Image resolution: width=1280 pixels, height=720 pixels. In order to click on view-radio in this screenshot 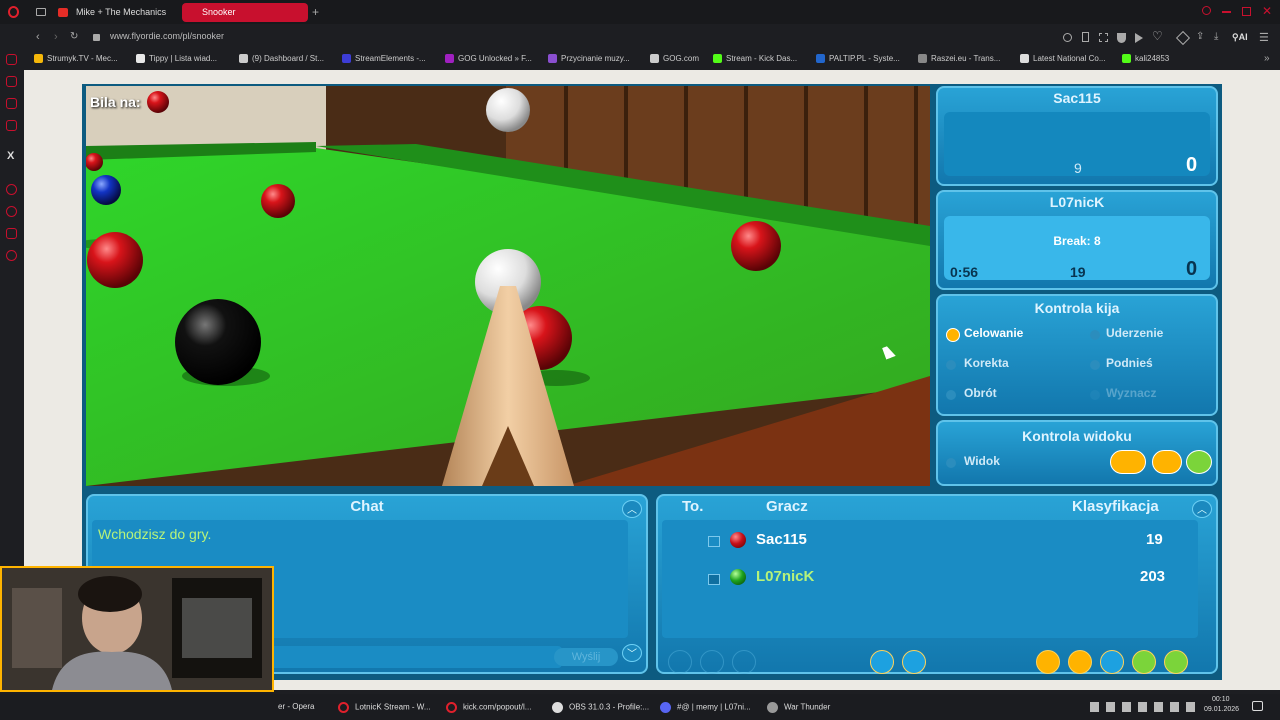, I will do `click(951, 463)`.